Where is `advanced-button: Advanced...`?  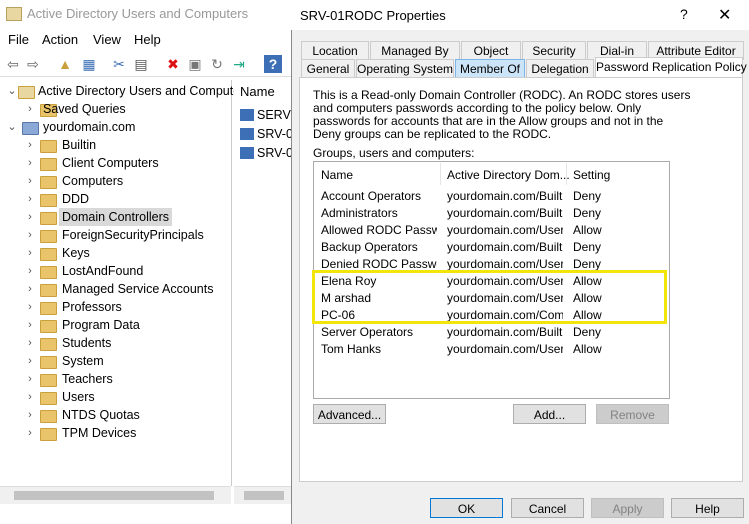
advanced-button: Advanced... is located at coordinates (349, 414).